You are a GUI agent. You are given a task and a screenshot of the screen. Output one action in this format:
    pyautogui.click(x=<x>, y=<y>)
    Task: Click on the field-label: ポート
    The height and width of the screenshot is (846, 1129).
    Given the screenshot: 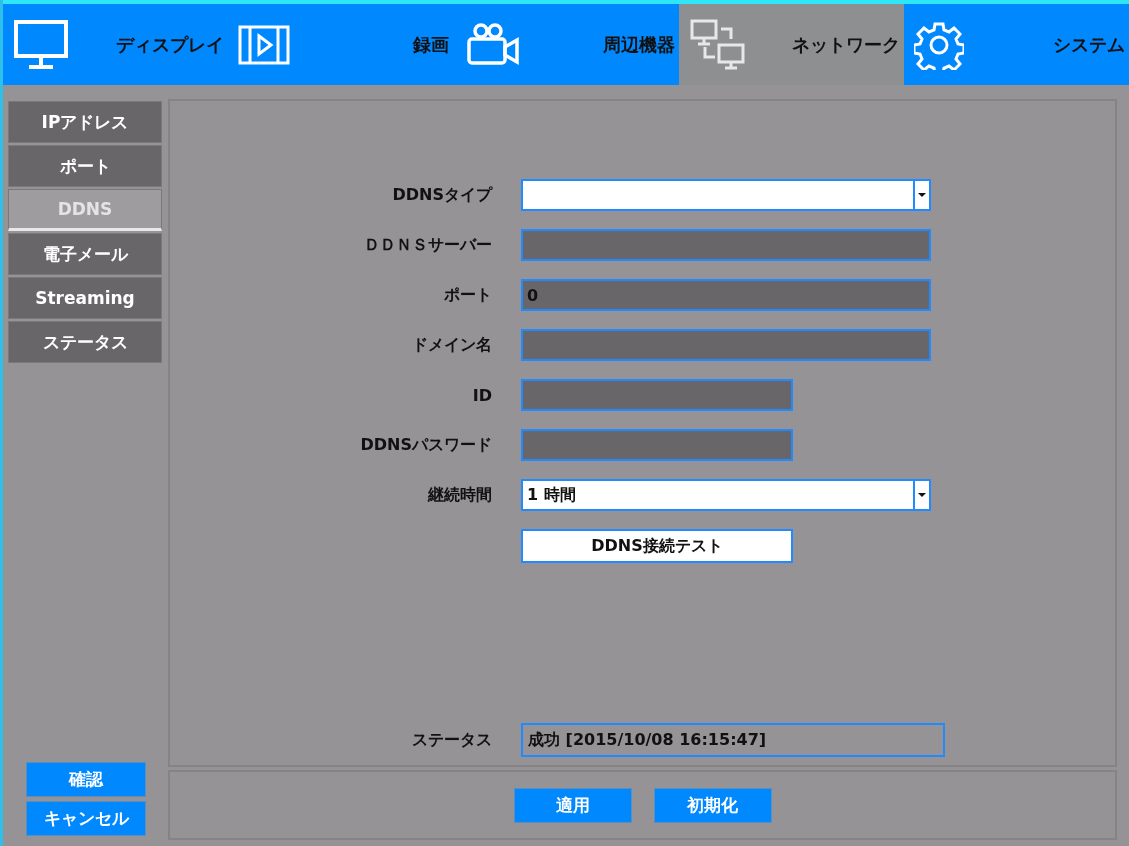 What is the action you would take?
    pyautogui.click(x=467, y=295)
    